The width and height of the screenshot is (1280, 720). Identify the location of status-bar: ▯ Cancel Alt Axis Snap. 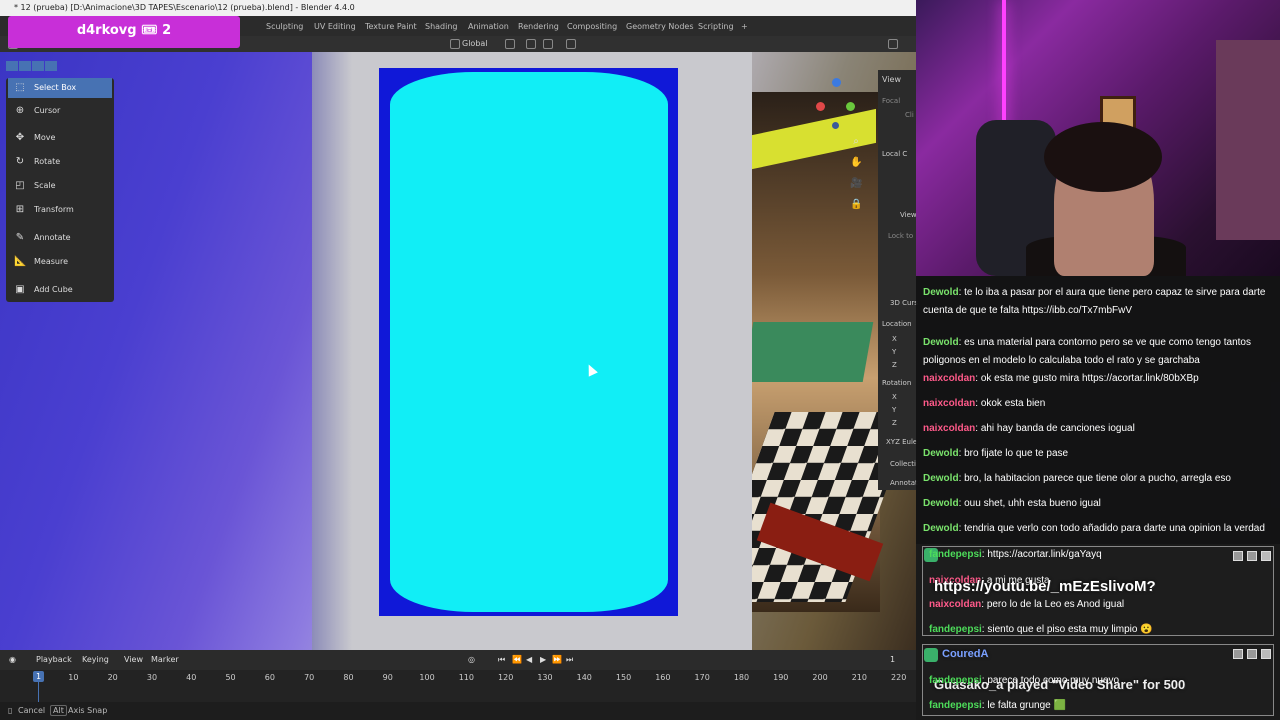
(458, 711).